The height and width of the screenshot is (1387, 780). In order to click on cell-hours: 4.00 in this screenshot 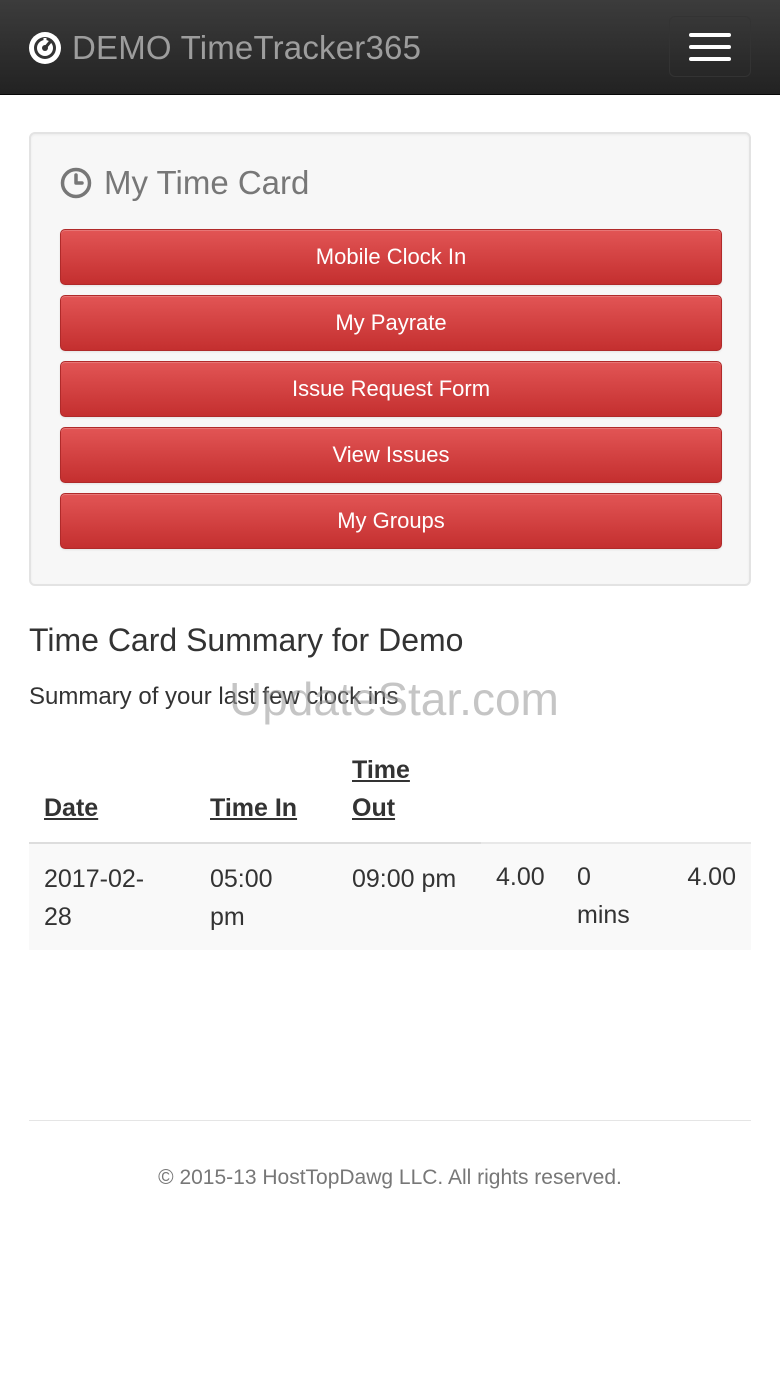, I will do `click(520, 877)`.